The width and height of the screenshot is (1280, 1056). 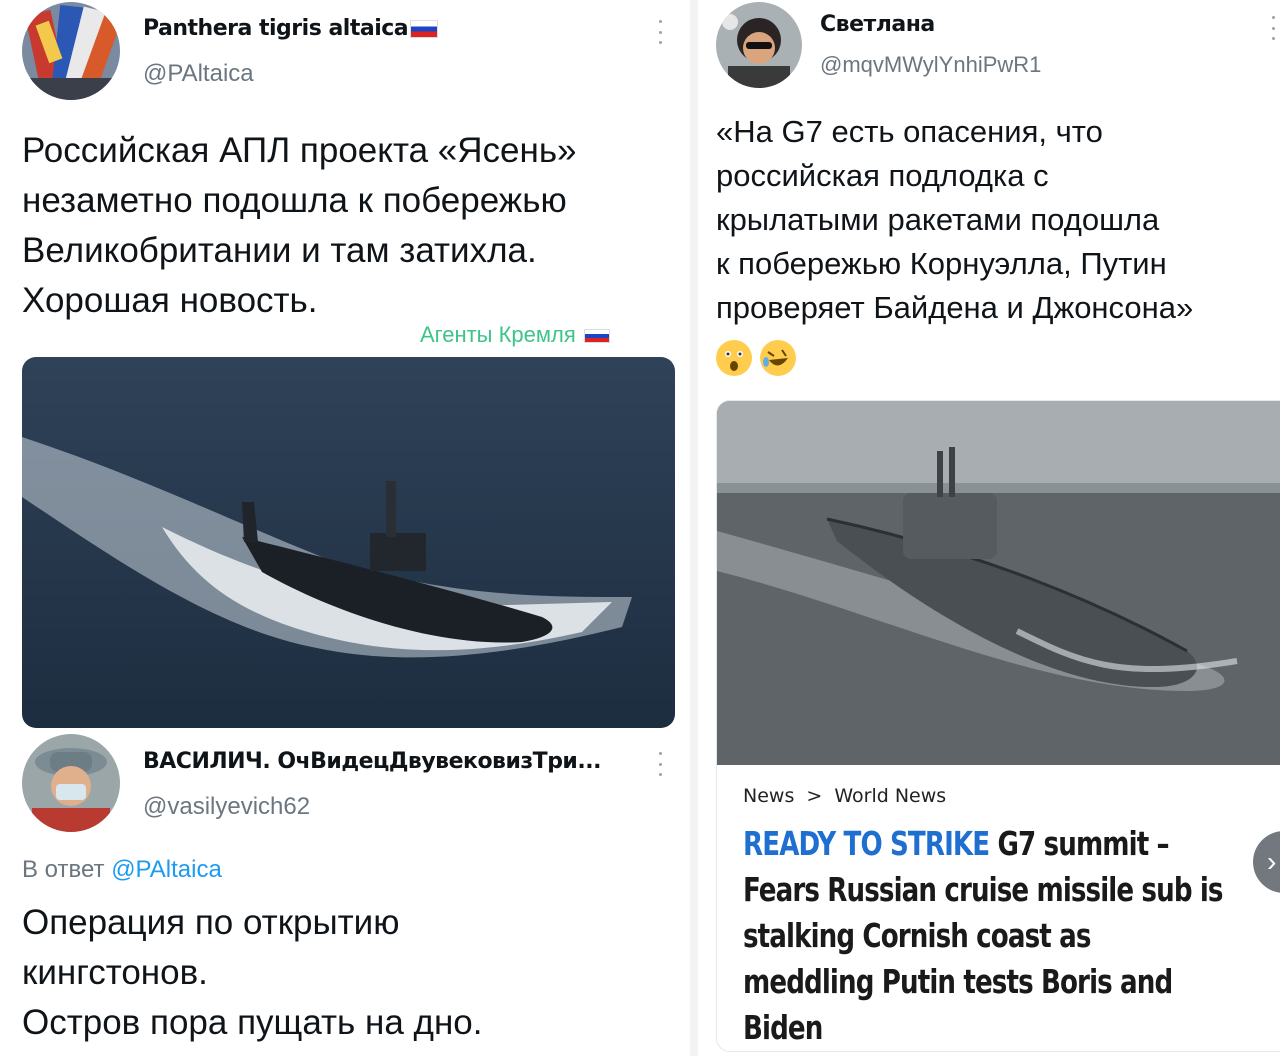 I want to click on watermark: Агенты Кремля, so click(x=515, y=335).